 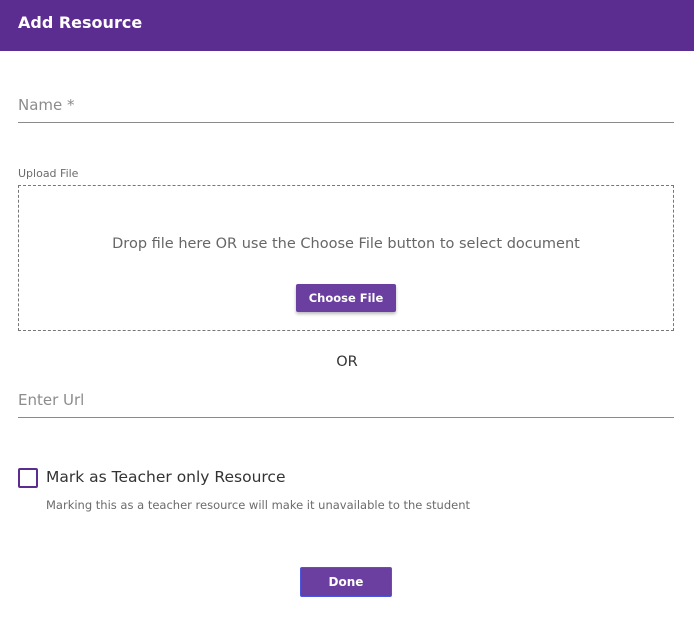 What do you see at coordinates (166, 477) in the screenshot?
I see `teacher-only-label: Mark as Teacher only Resource` at bounding box center [166, 477].